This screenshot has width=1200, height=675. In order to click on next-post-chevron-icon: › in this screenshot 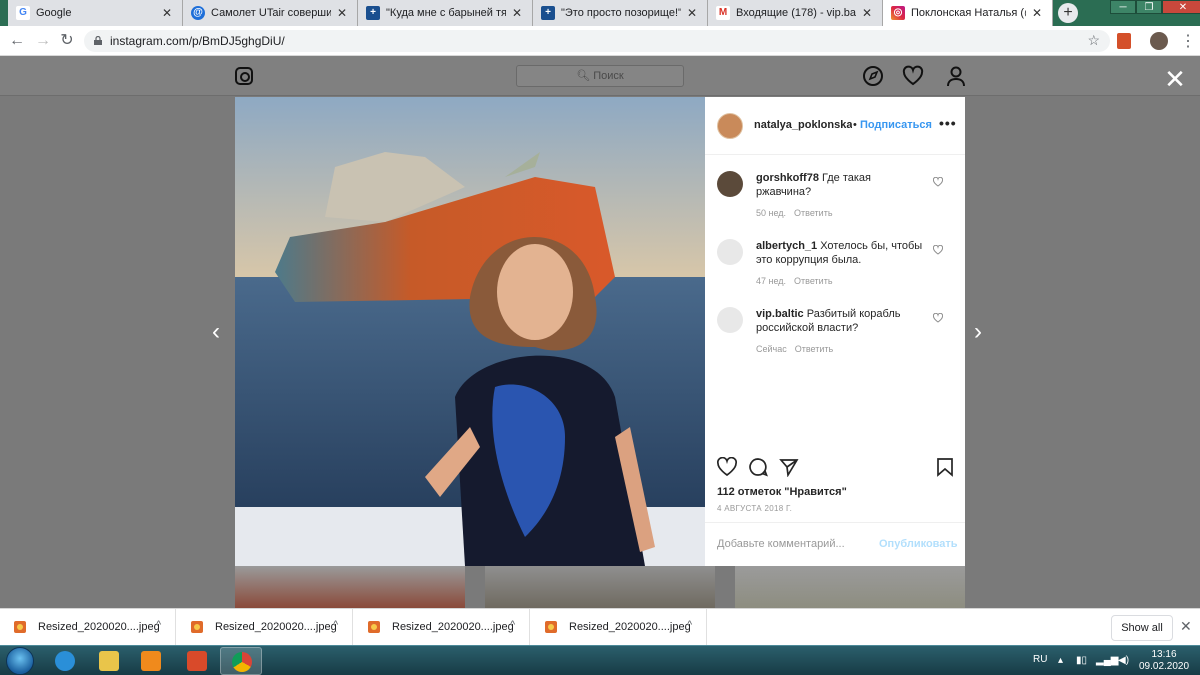, I will do `click(982, 332)`.